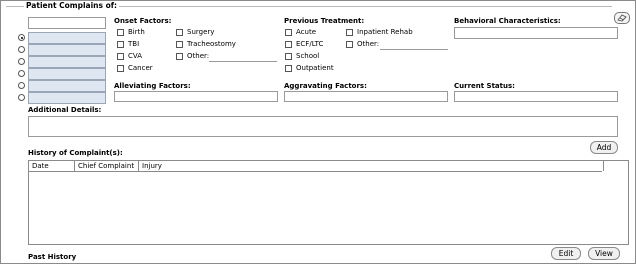 This screenshot has height=264, width=636. What do you see at coordinates (107, 166) in the screenshot?
I see `column-header-chief-complaint: Chief Complaint` at bounding box center [107, 166].